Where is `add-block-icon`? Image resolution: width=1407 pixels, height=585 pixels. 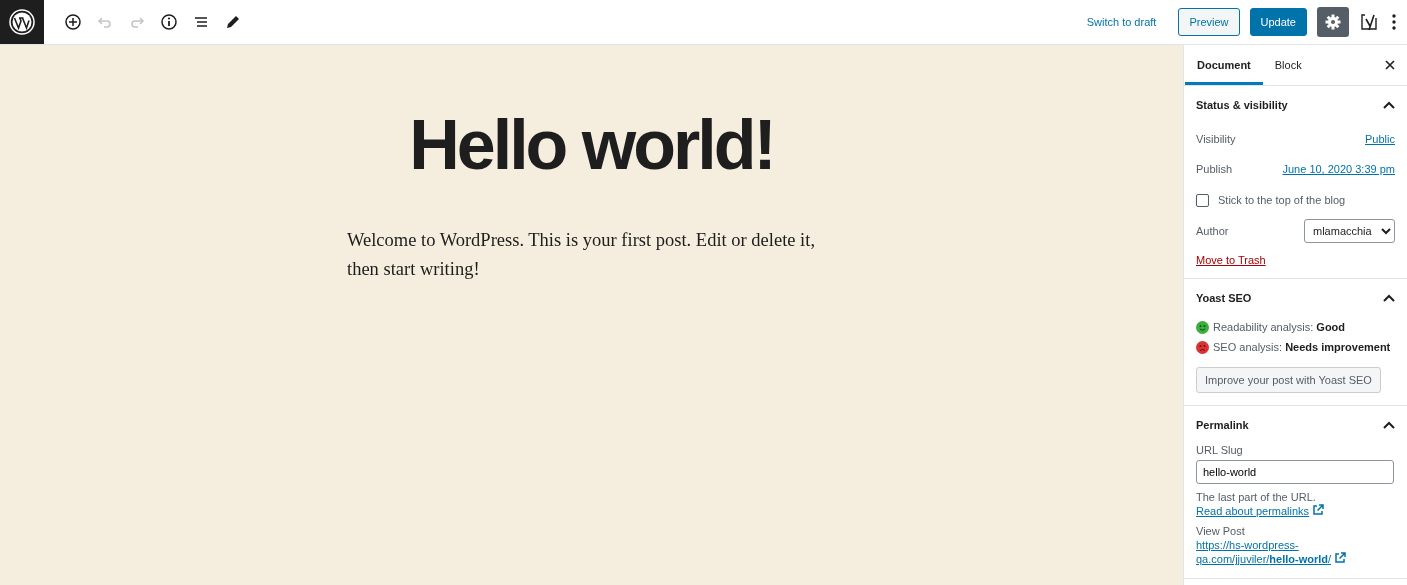
add-block-icon is located at coordinates (73, 22).